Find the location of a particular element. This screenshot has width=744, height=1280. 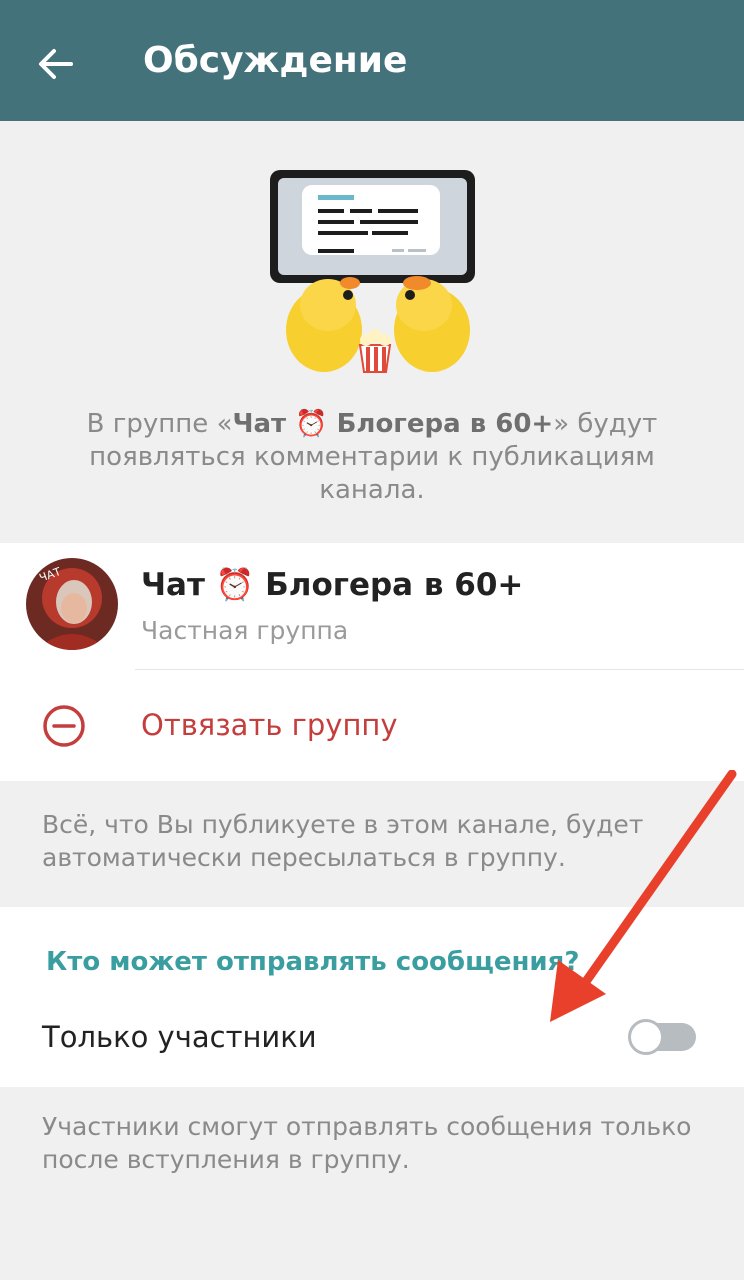

group-type: Частная группа is located at coordinates (245, 630).